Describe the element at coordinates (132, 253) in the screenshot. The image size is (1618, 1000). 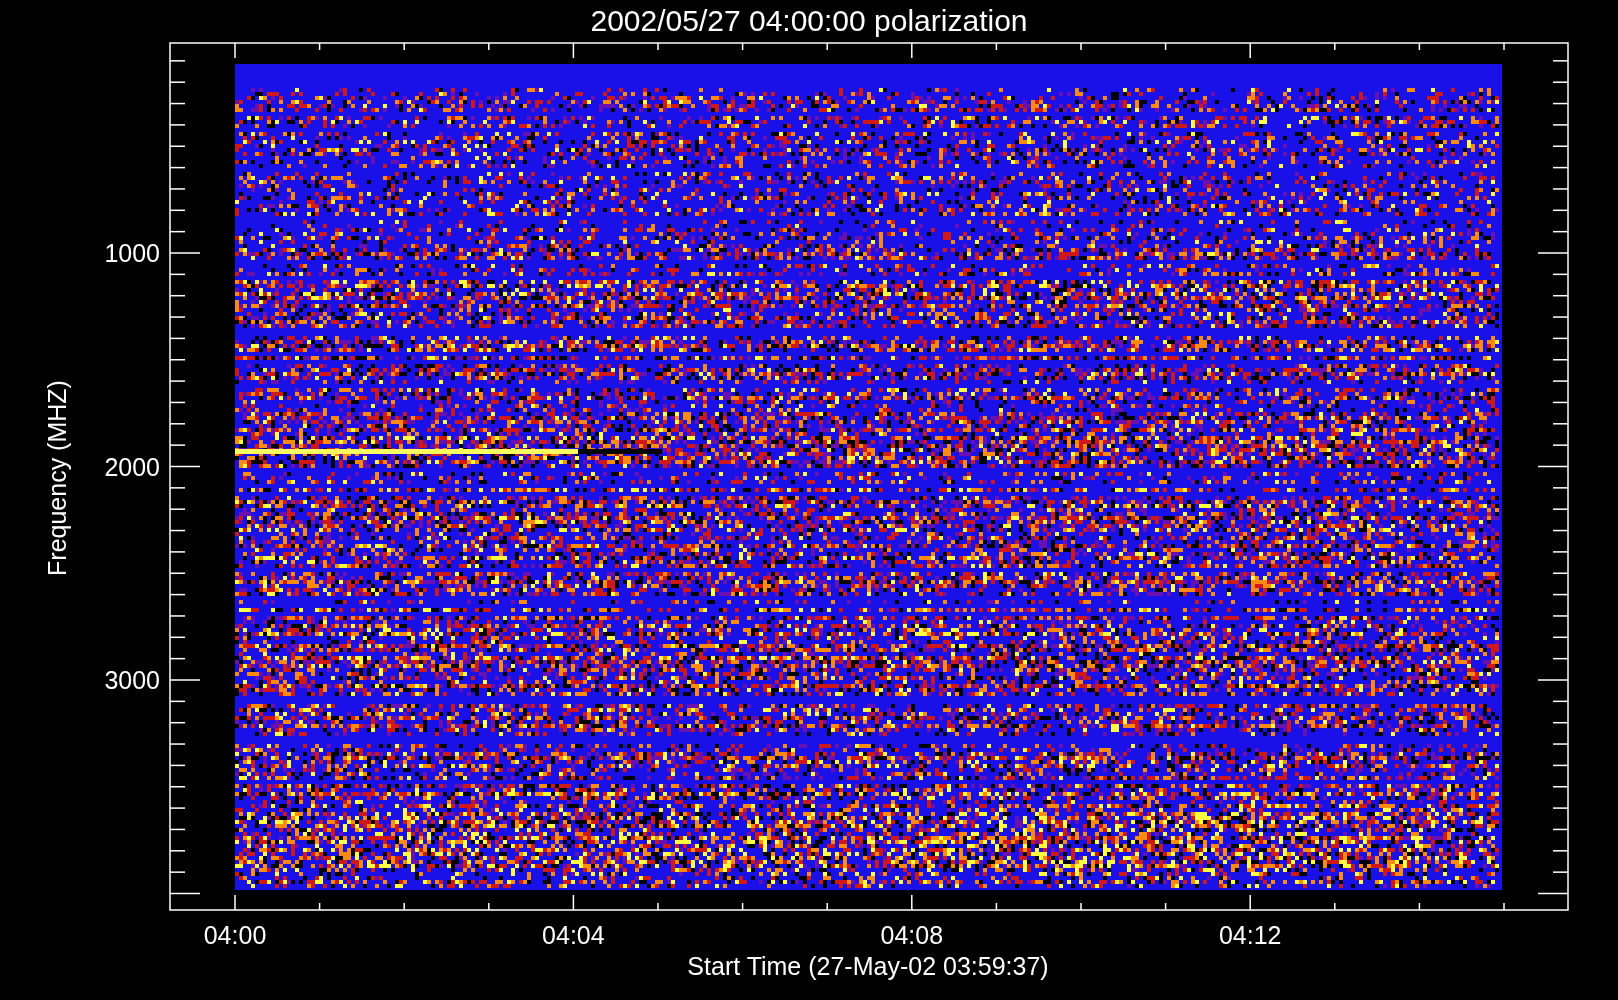
I see `y-tick-label: 1000` at that location.